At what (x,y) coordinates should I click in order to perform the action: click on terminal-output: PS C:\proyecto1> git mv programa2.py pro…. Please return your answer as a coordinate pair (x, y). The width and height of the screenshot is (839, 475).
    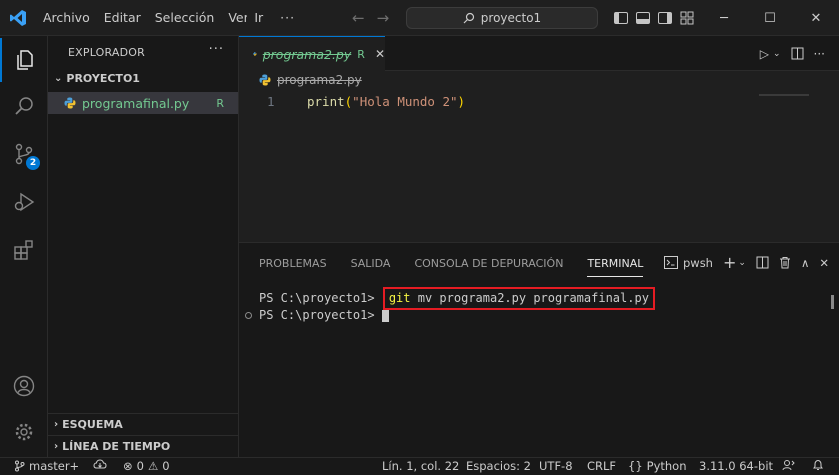
    Looking at the image, I should click on (450, 306).